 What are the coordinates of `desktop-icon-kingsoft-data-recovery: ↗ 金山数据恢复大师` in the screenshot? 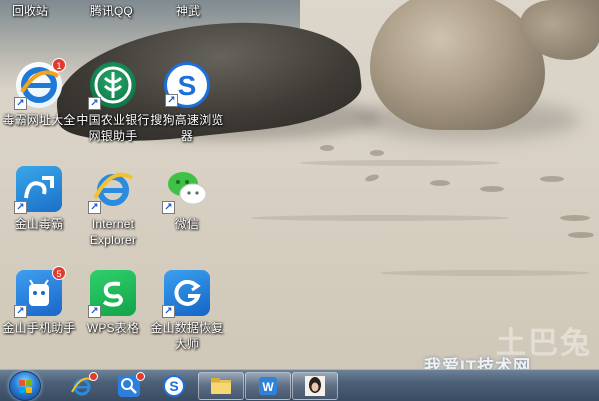 It's located at (187, 311).